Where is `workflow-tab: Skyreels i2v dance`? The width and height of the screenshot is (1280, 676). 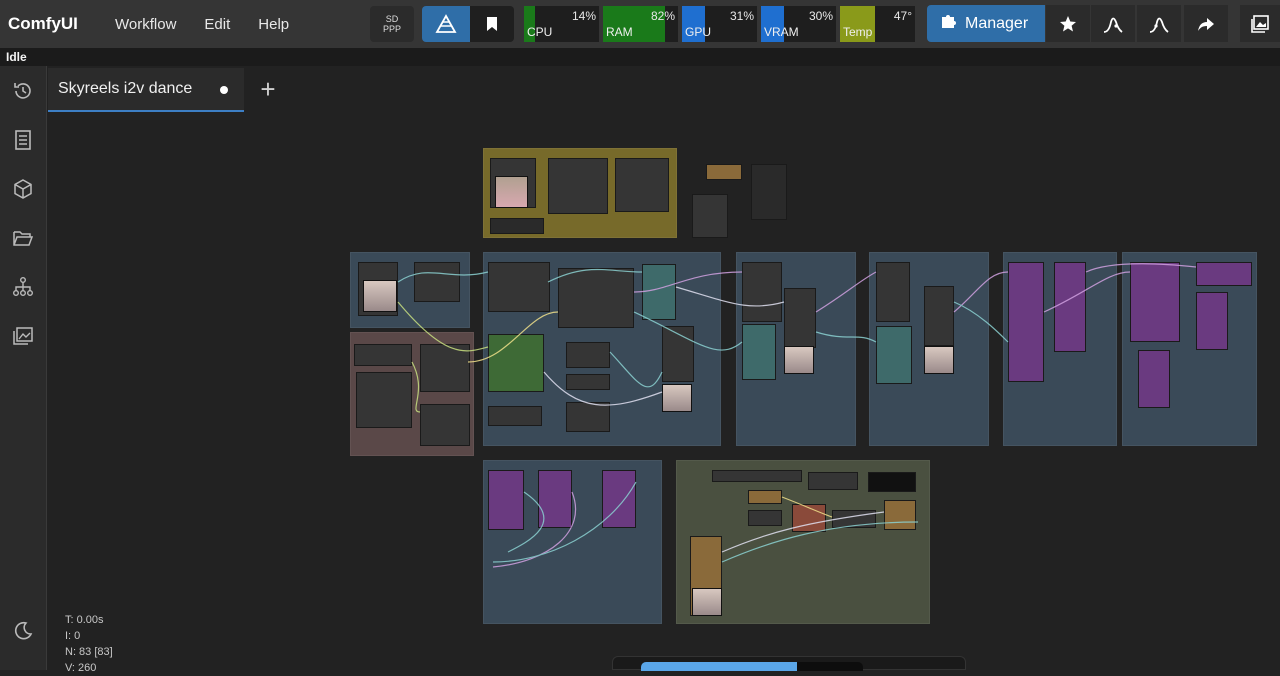
workflow-tab: Skyreels i2v dance is located at coordinates (146, 90).